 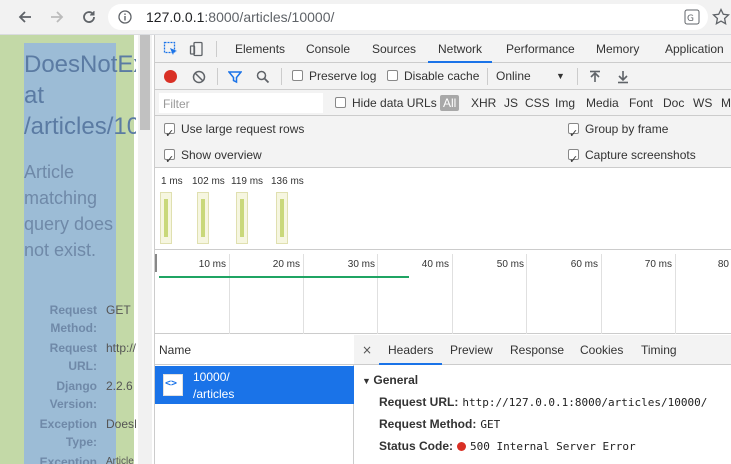 I want to click on timeline-tick-label: 20 ms, so click(x=286, y=264).